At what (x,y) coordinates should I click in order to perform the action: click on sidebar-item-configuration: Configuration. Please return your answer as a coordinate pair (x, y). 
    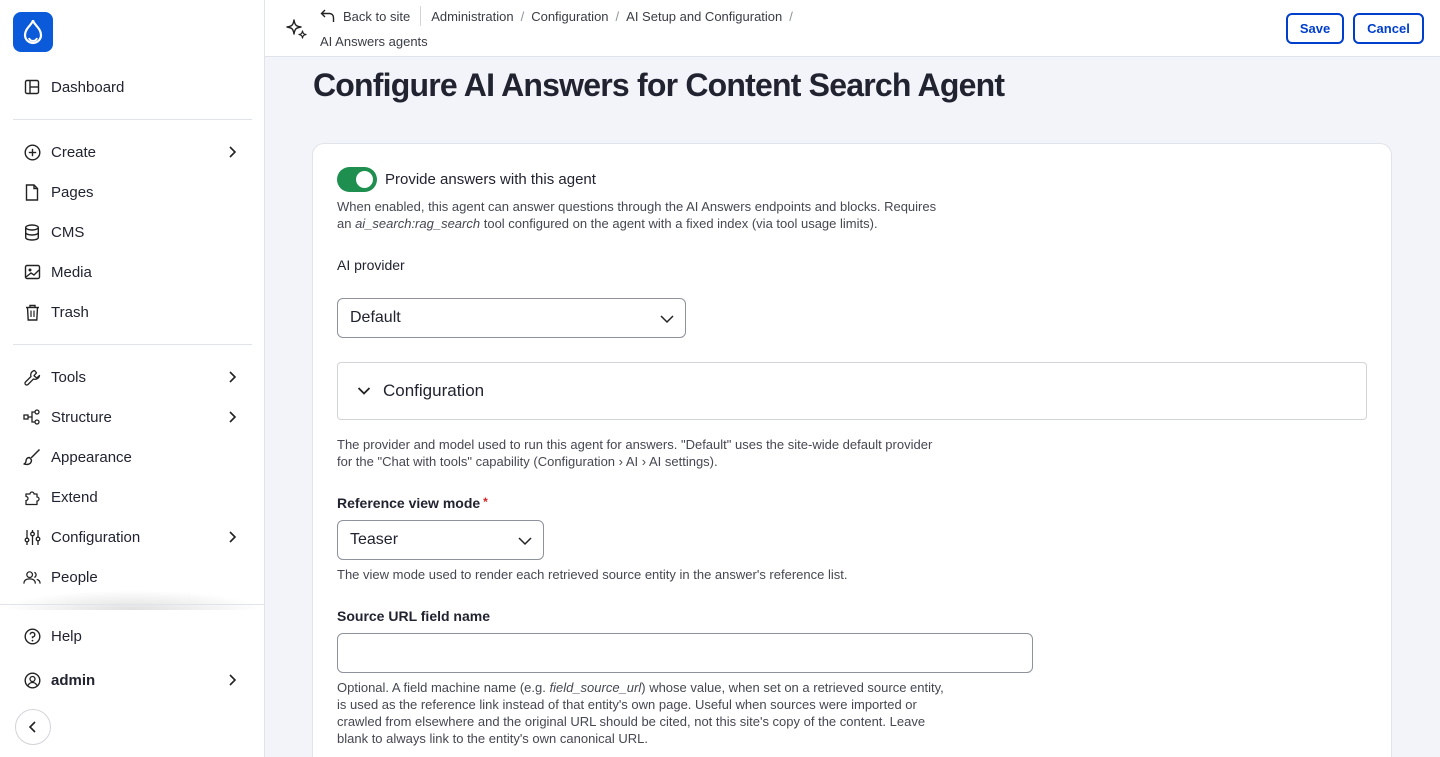
    Looking at the image, I should click on (132, 537).